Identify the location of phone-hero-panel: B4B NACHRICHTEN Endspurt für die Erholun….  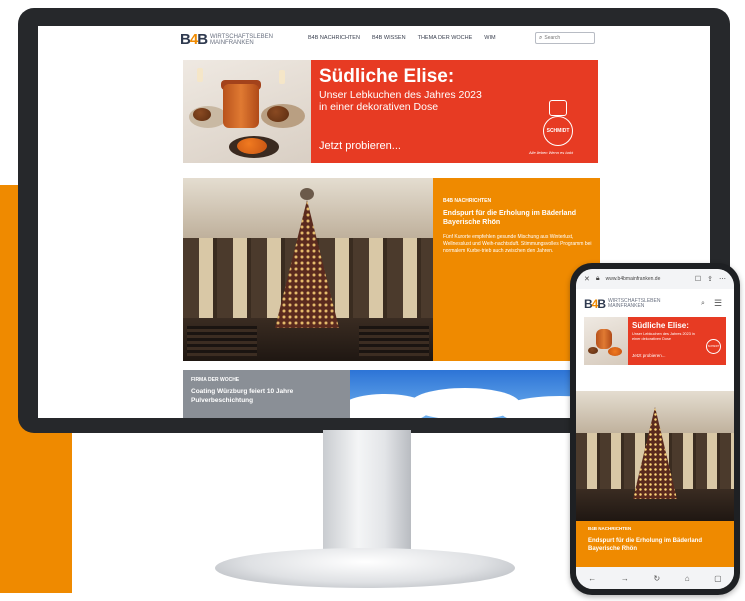
(655, 544).